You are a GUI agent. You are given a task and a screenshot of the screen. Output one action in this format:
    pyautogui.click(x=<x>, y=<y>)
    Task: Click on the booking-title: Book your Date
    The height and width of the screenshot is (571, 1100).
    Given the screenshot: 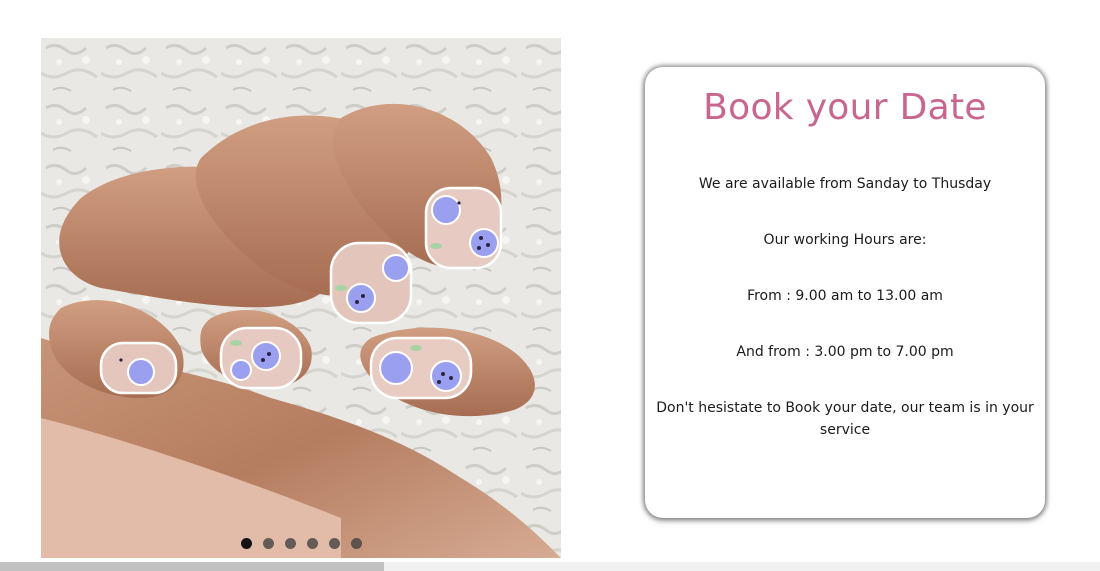 What is the action you would take?
    pyautogui.click(x=845, y=107)
    